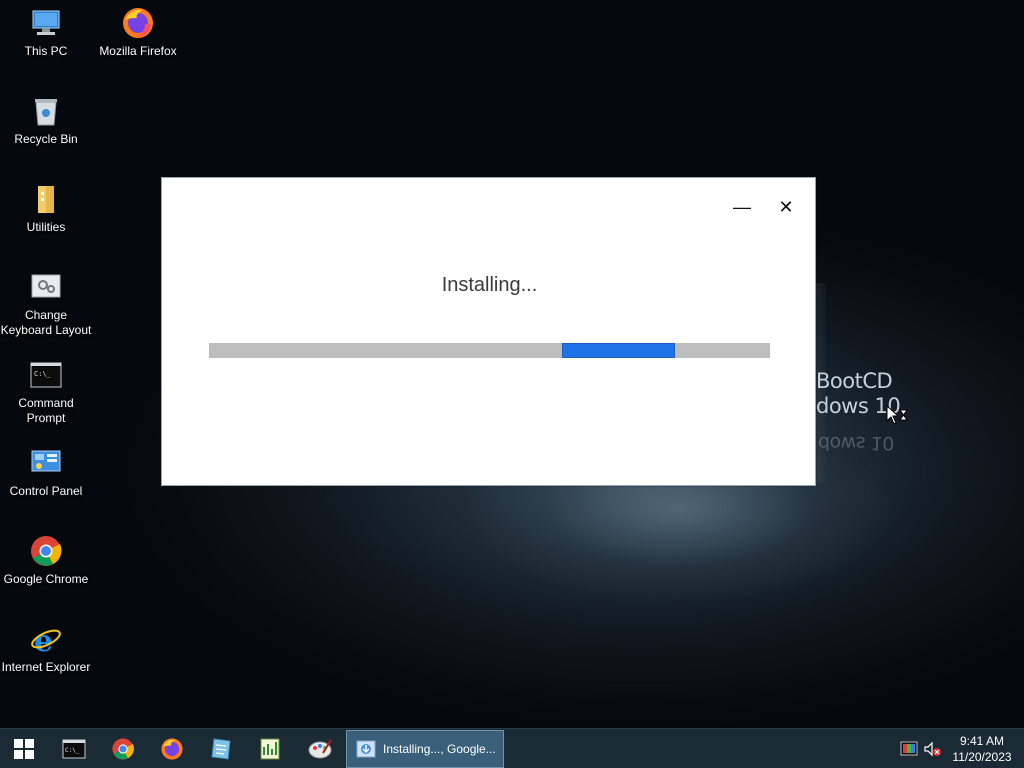  I want to click on clock-date: 11/20/2023, so click(982, 757).